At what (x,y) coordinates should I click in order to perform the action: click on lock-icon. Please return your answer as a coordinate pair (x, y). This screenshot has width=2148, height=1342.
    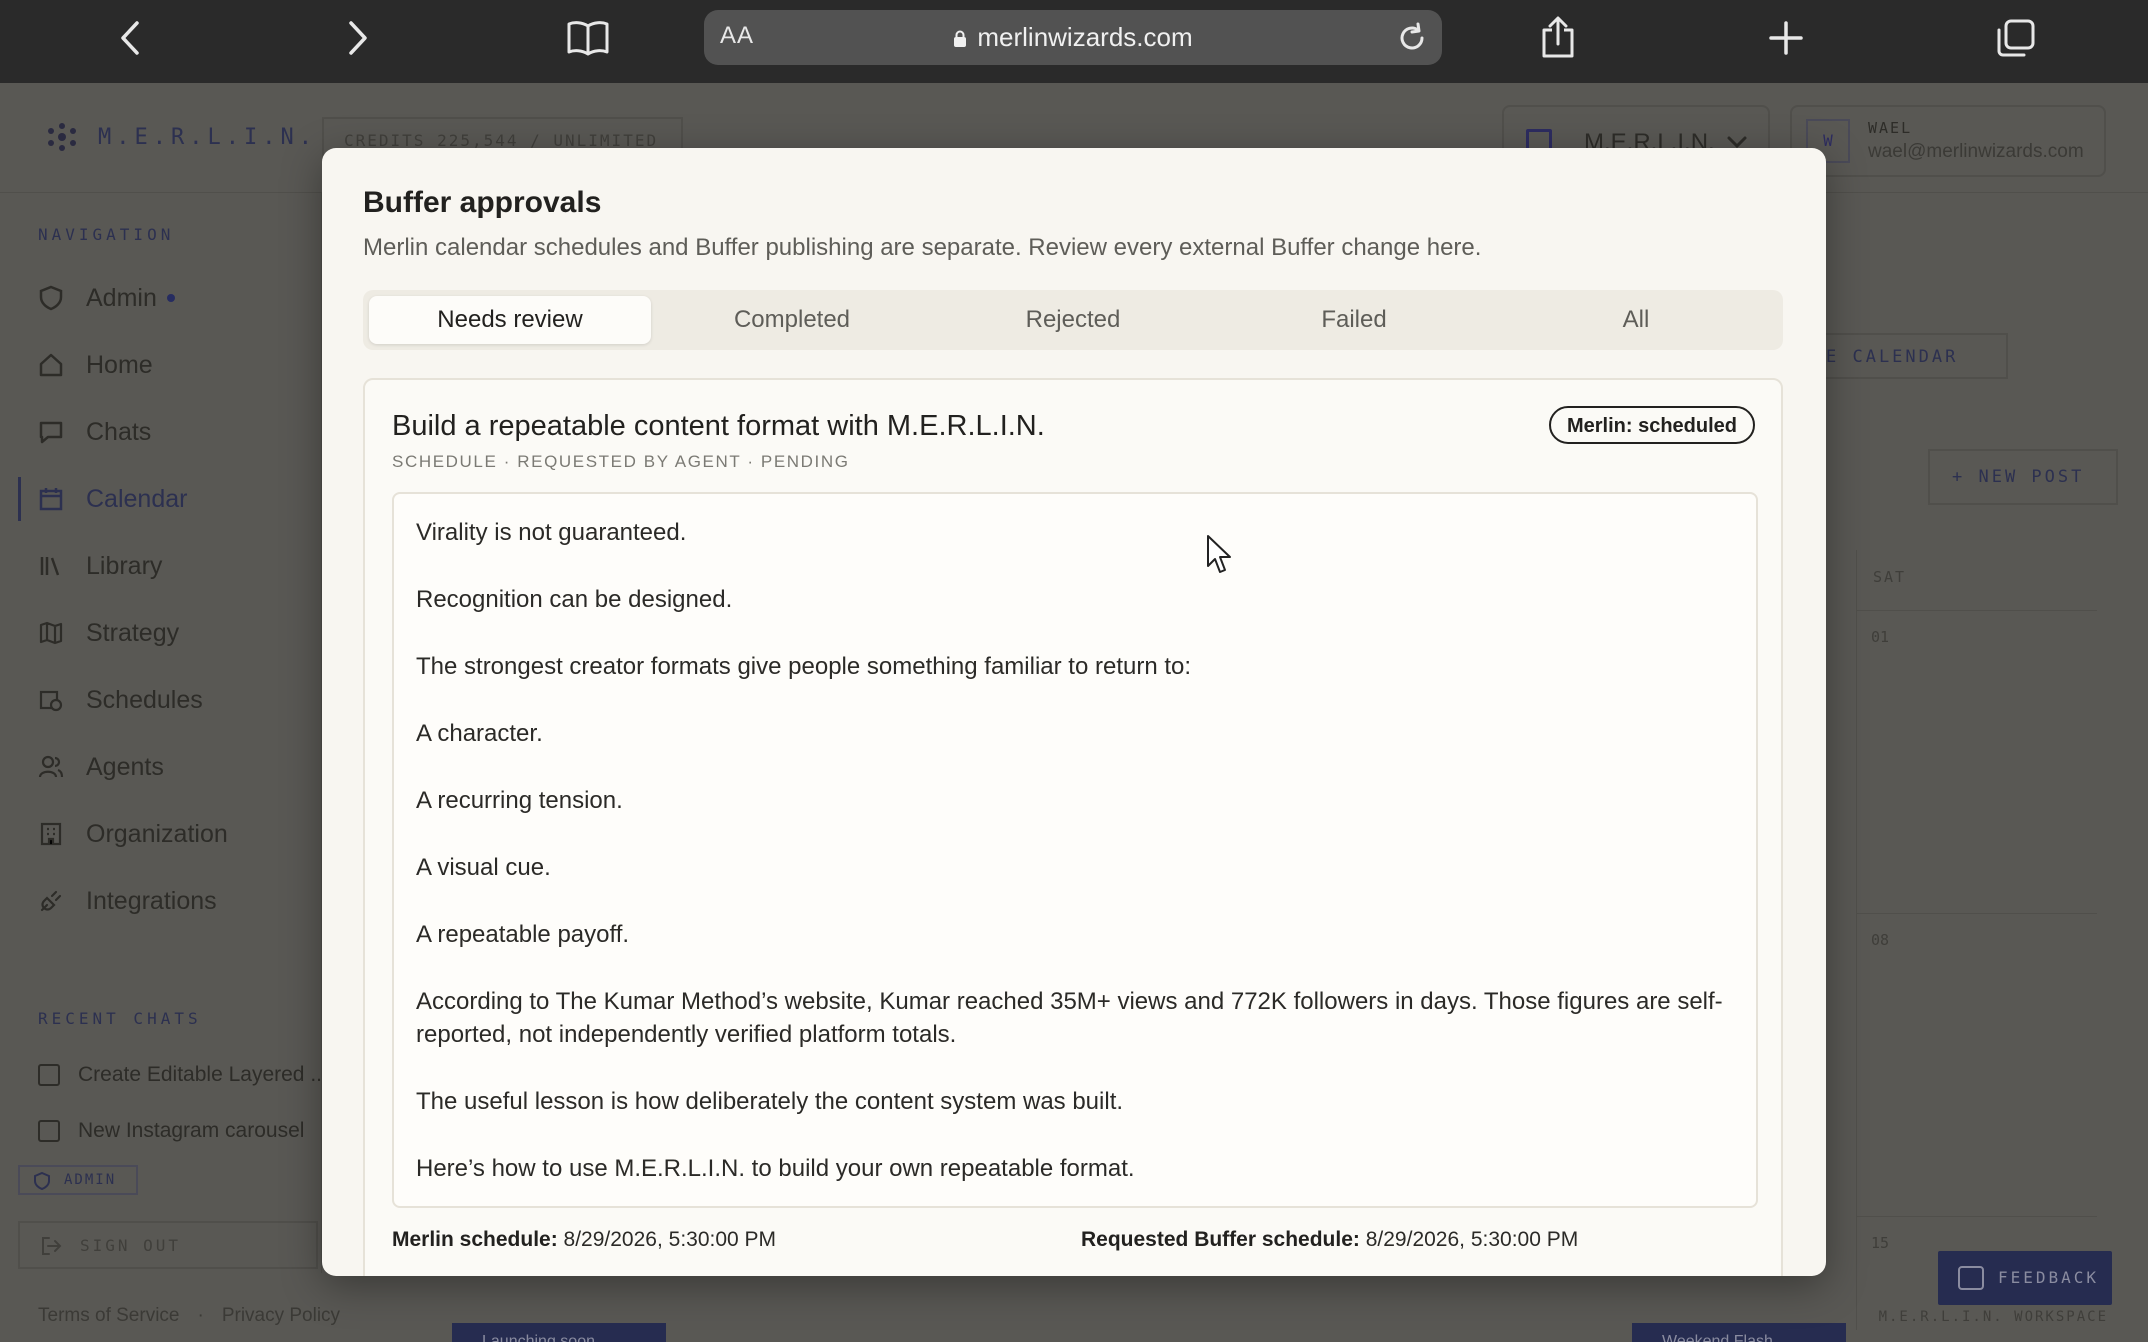
    Looking at the image, I should click on (960, 38).